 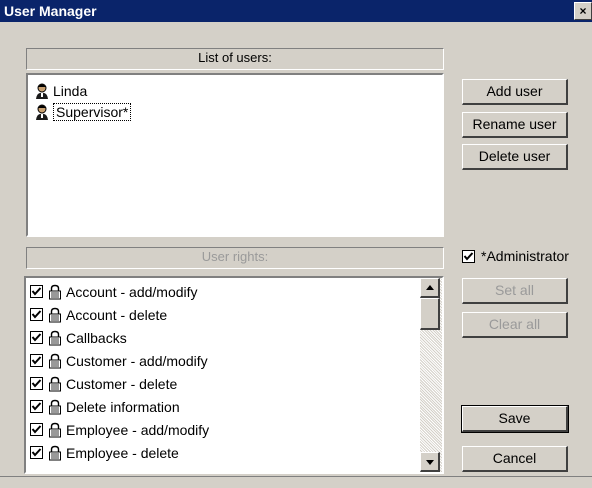 I want to click on user-right-item: Employee - delete, so click(x=104, y=452).